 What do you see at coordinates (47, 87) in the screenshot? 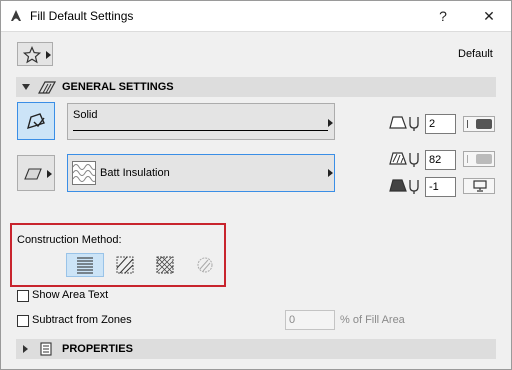
I see `fill-settings-icon` at bounding box center [47, 87].